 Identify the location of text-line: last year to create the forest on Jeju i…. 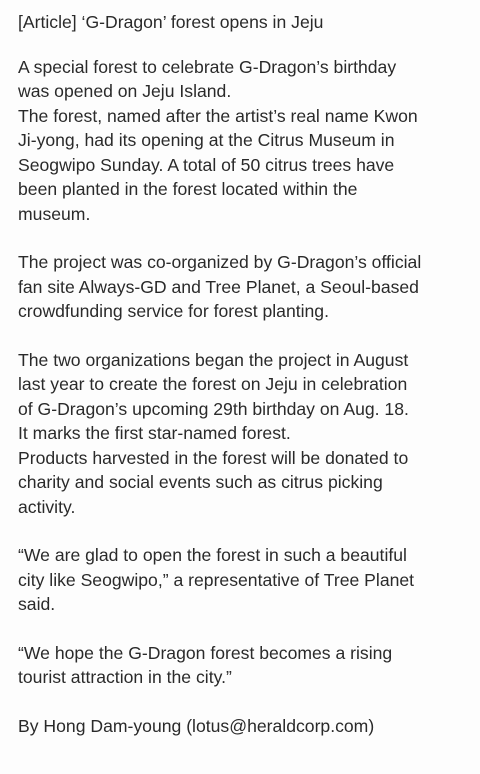
(213, 384).